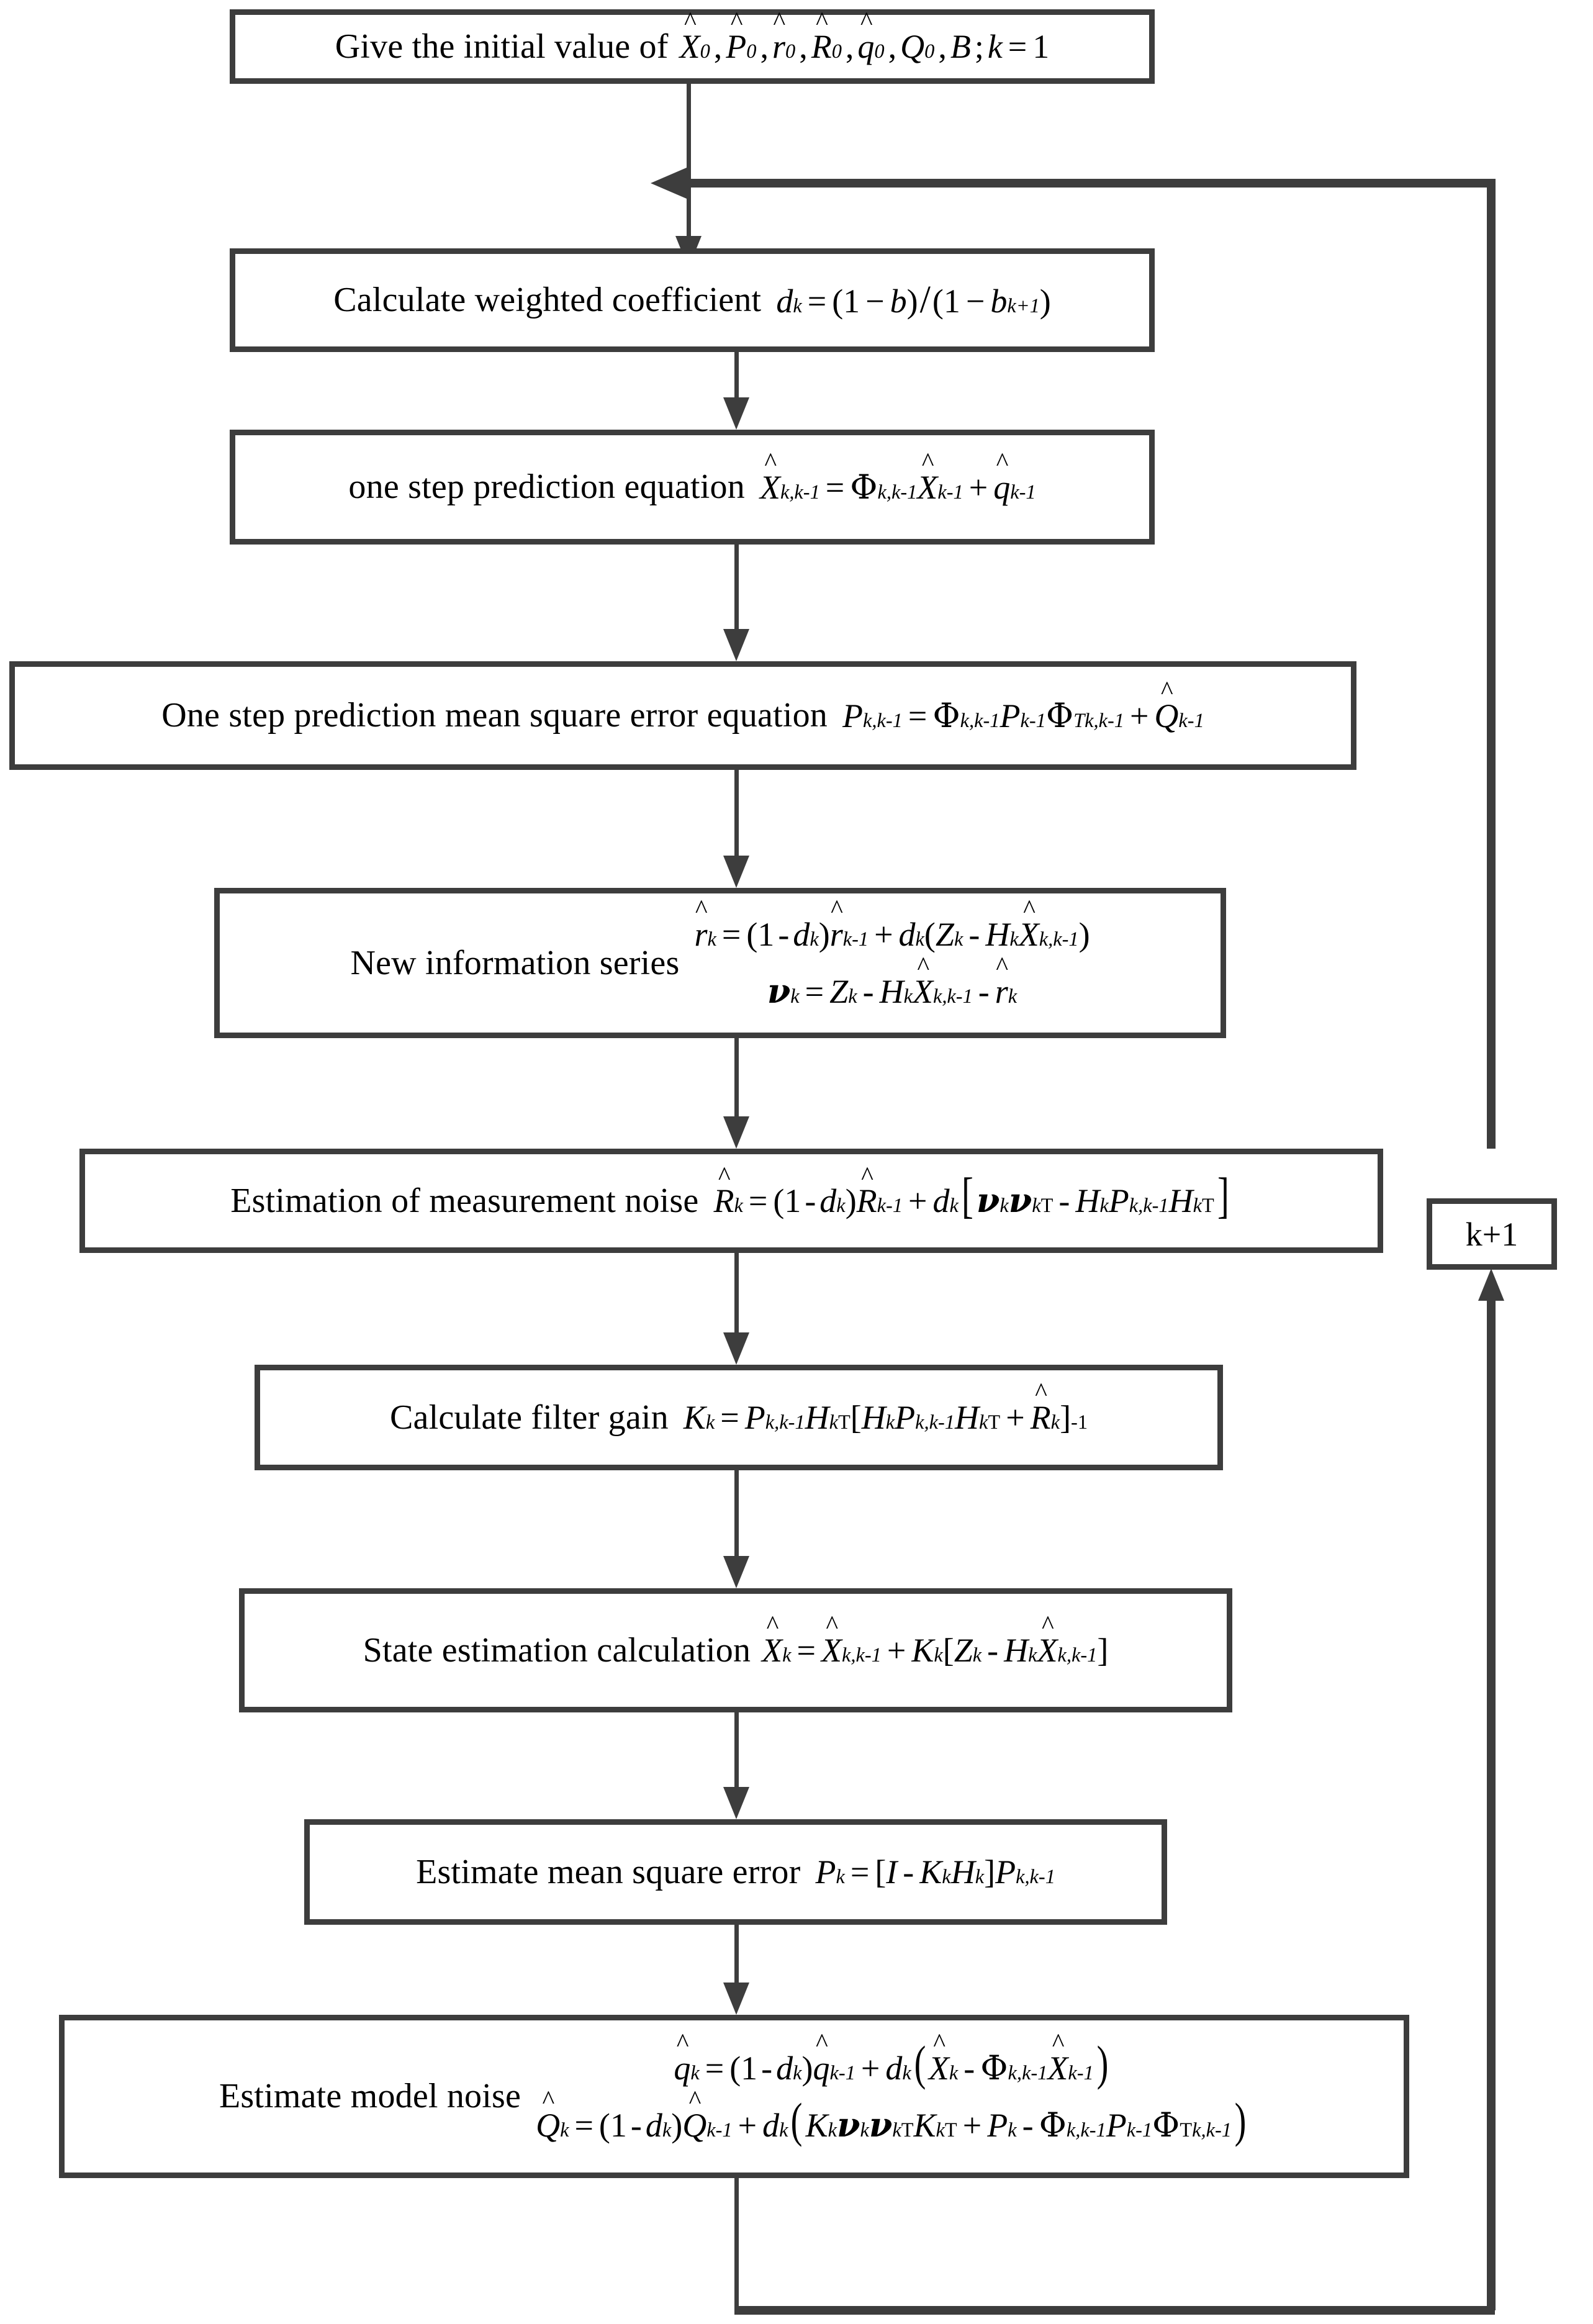  I want to click on node-one-step-prediction-label: one step prediction equation, so click(546, 487).